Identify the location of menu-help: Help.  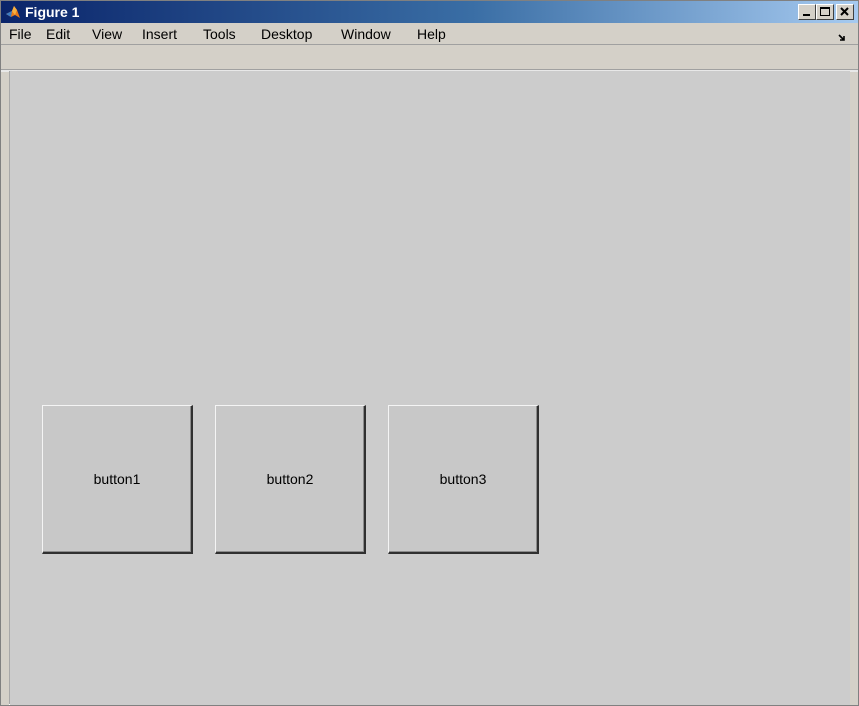
(431, 34).